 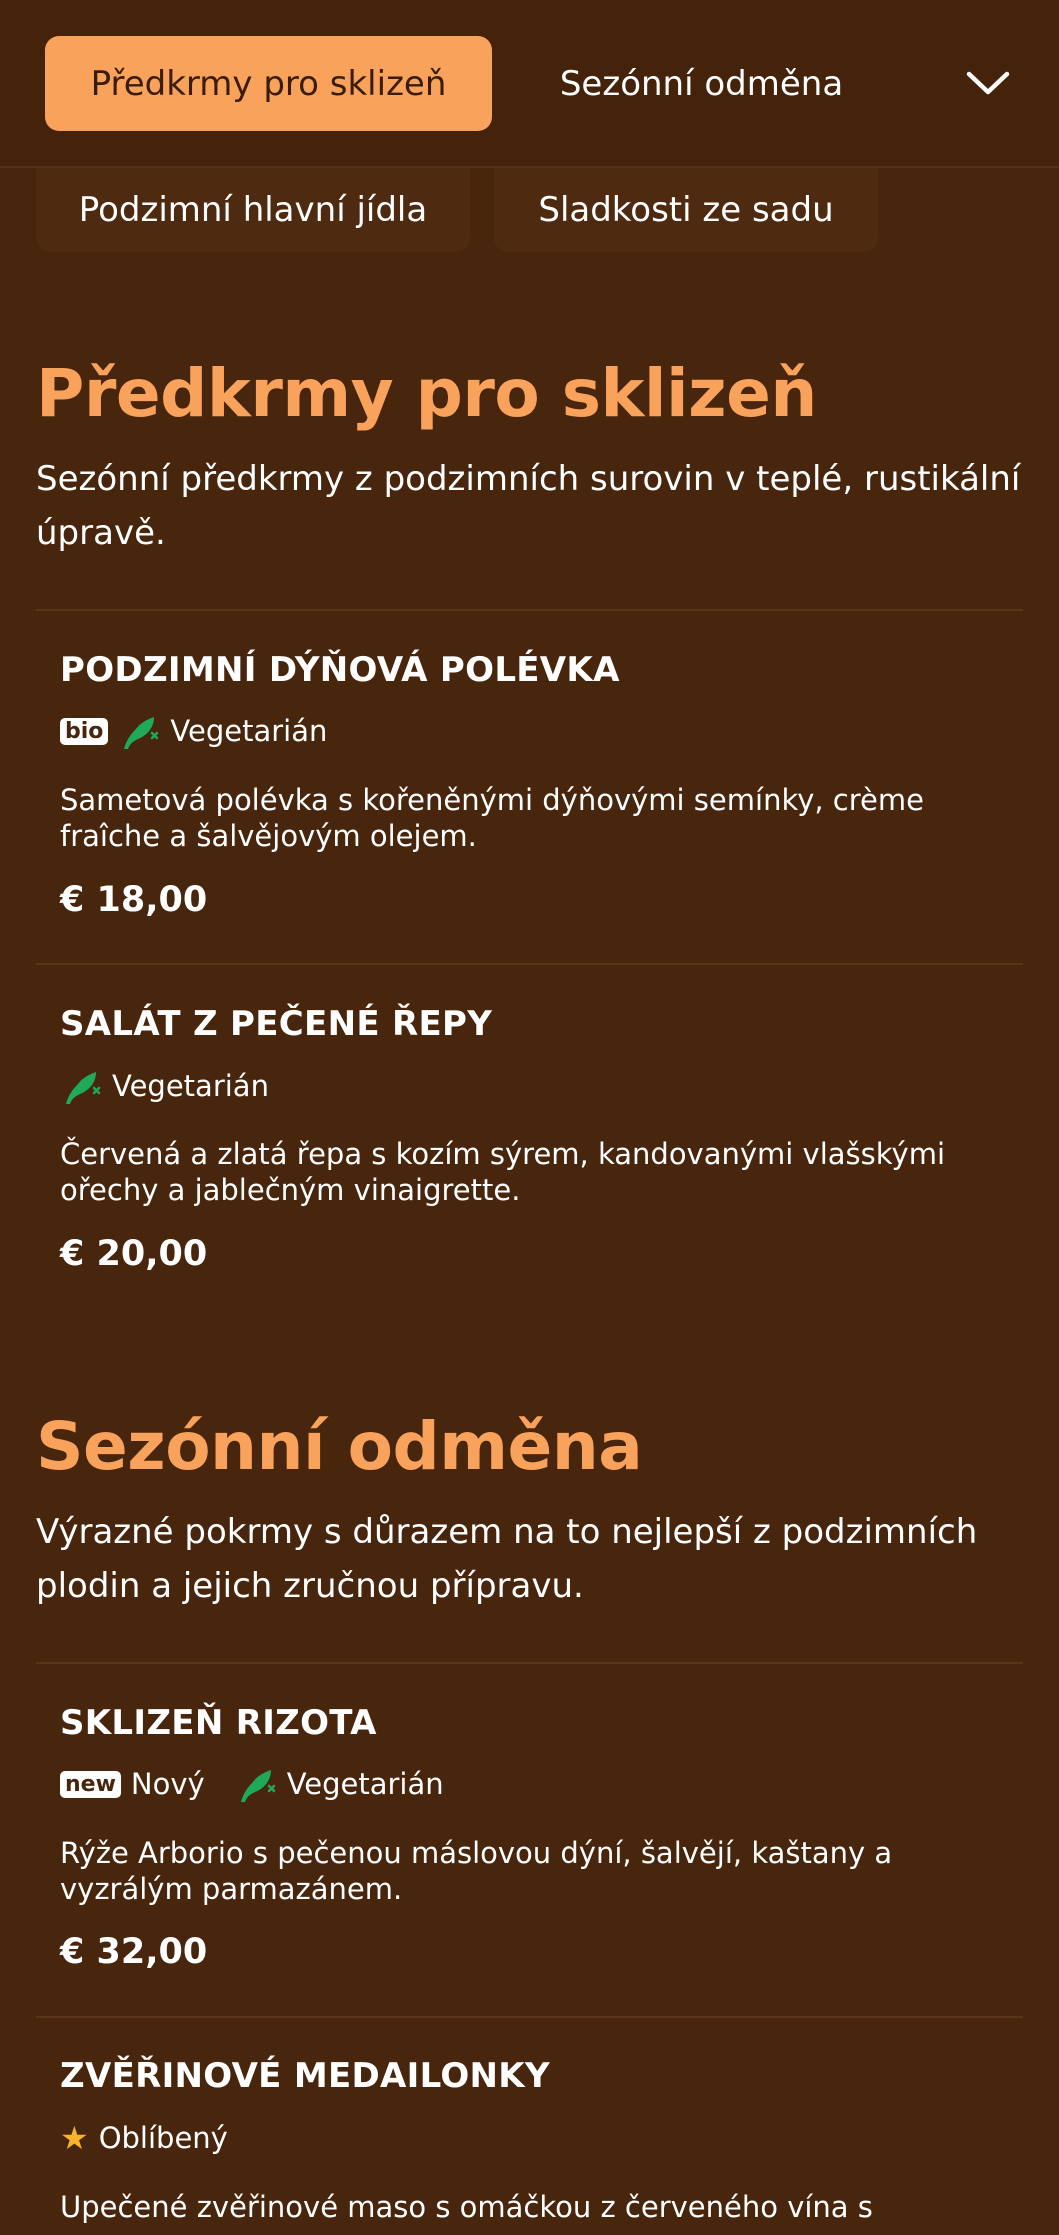 What do you see at coordinates (340, 670) in the screenshot?
I see `item-name: PODZIMNÍ DÝŇOVÁ POLÉVKA` at bounding box center [340, 670].